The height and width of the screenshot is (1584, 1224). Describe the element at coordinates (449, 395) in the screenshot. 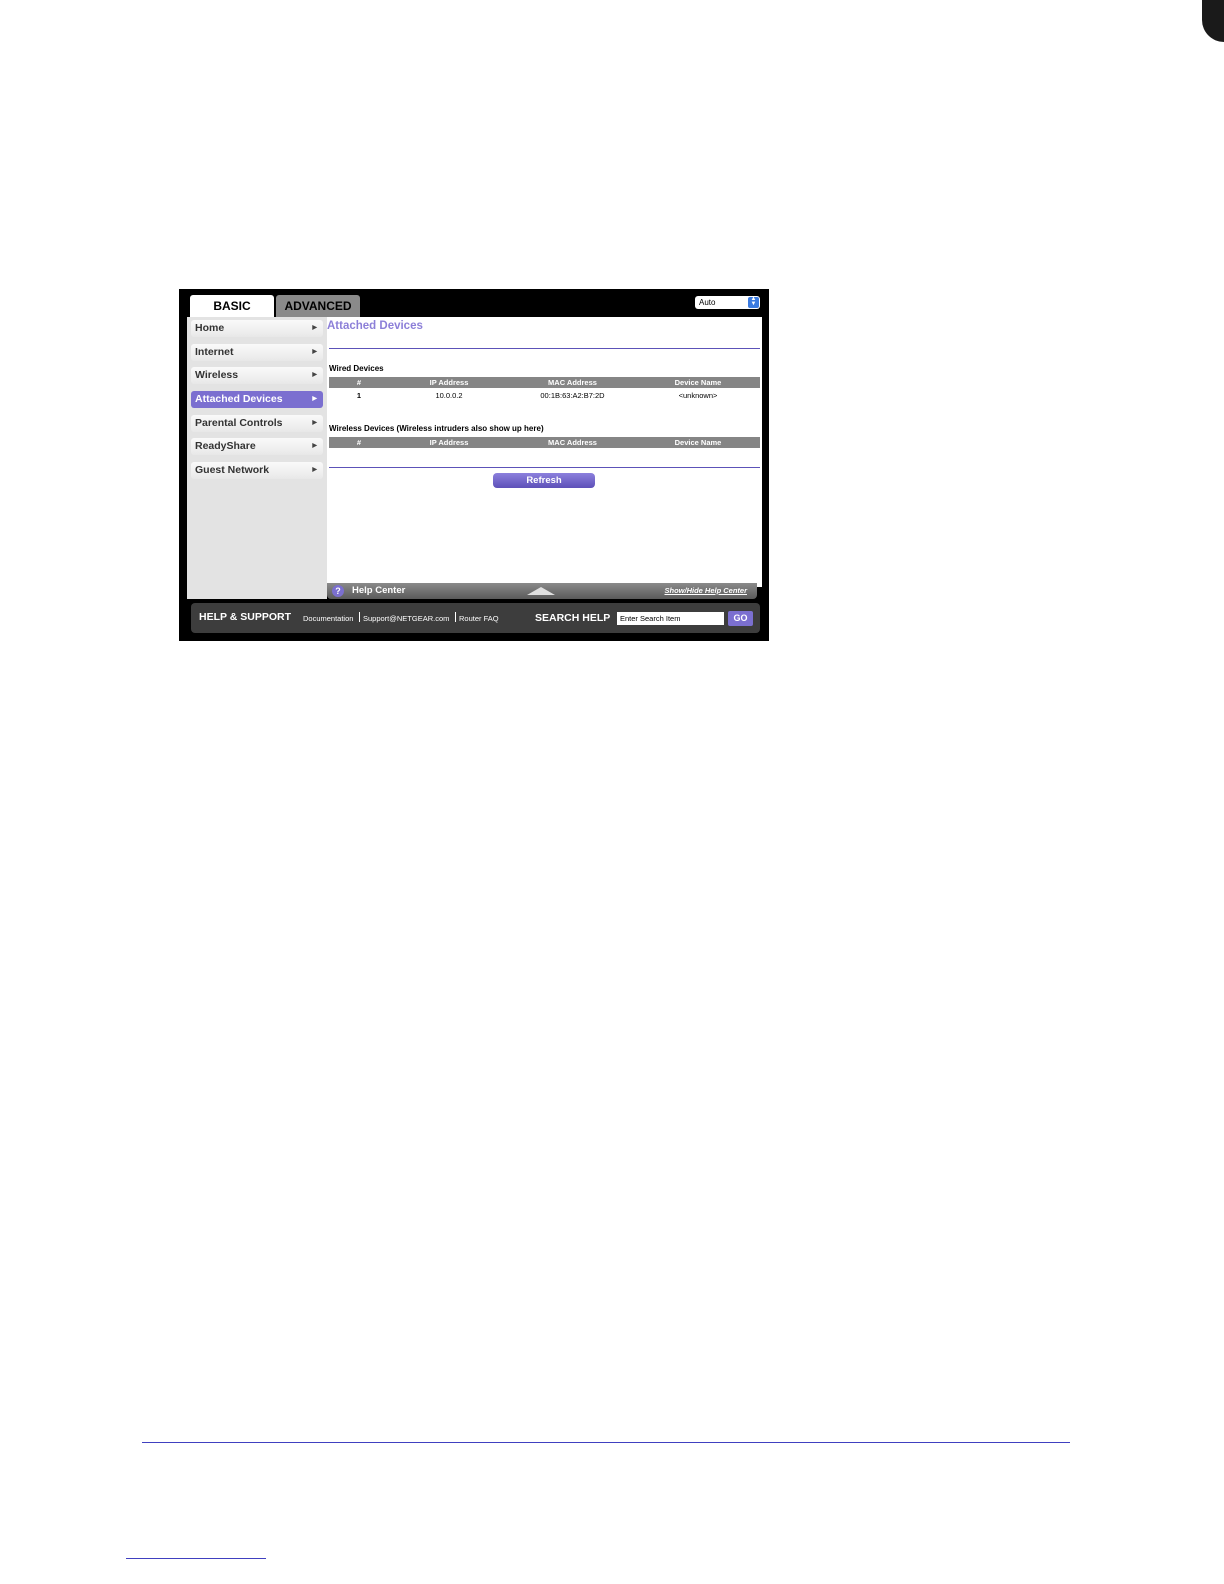

I see `ip-address: 10.0.0.2` at that location.